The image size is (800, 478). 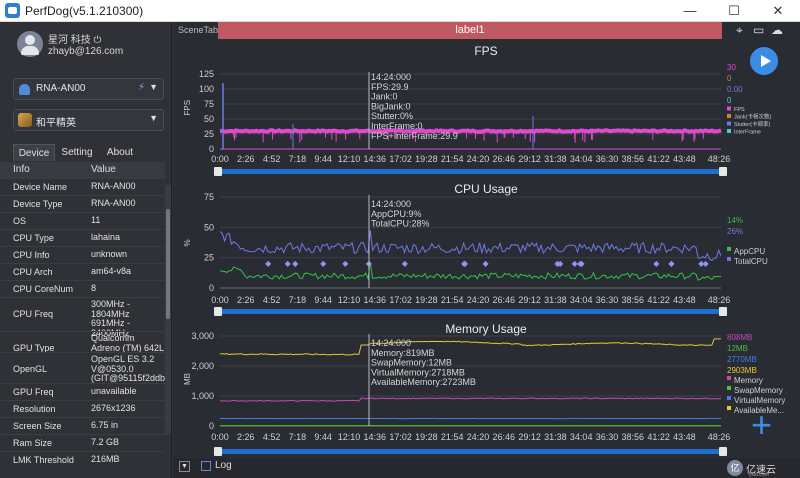 What do you see at coordinates (77, 152) in the screenshot?
I see `tab-setting: Setting` at bounding box center [77, 152].